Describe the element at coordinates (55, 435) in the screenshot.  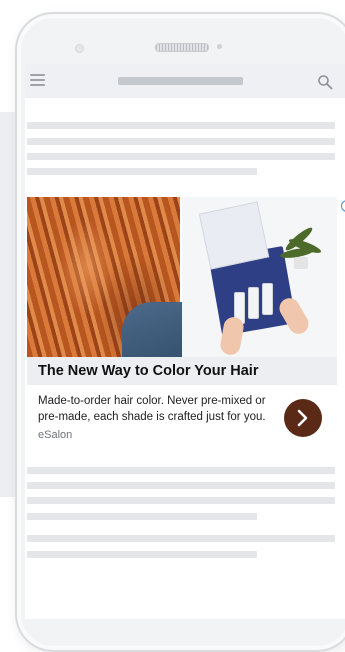
I see `ad-advertiser: eSalon` at that location.